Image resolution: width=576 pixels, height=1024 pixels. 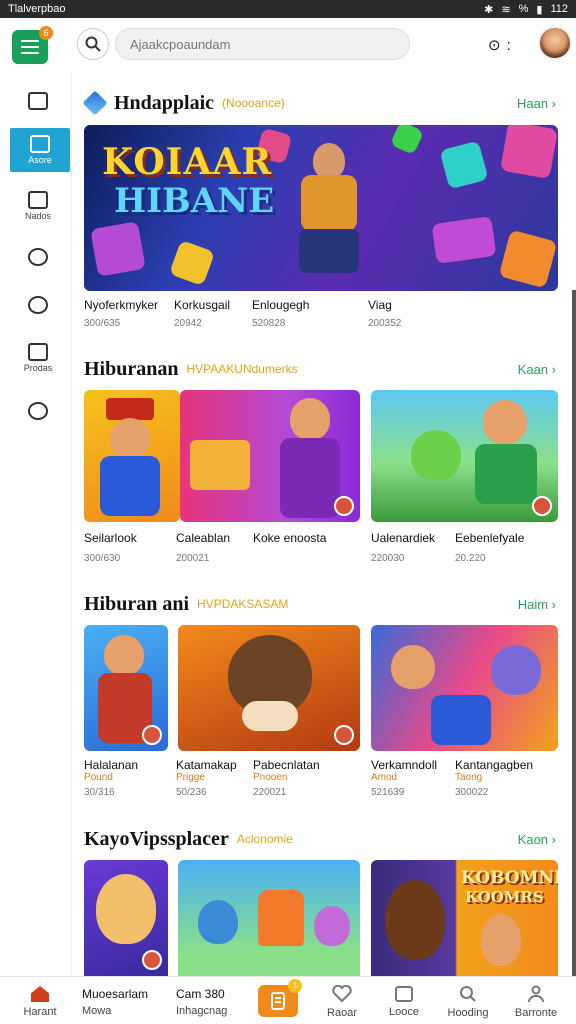 I want to click on list-item: Korkusgail 20942, so click(x=202, y=313).